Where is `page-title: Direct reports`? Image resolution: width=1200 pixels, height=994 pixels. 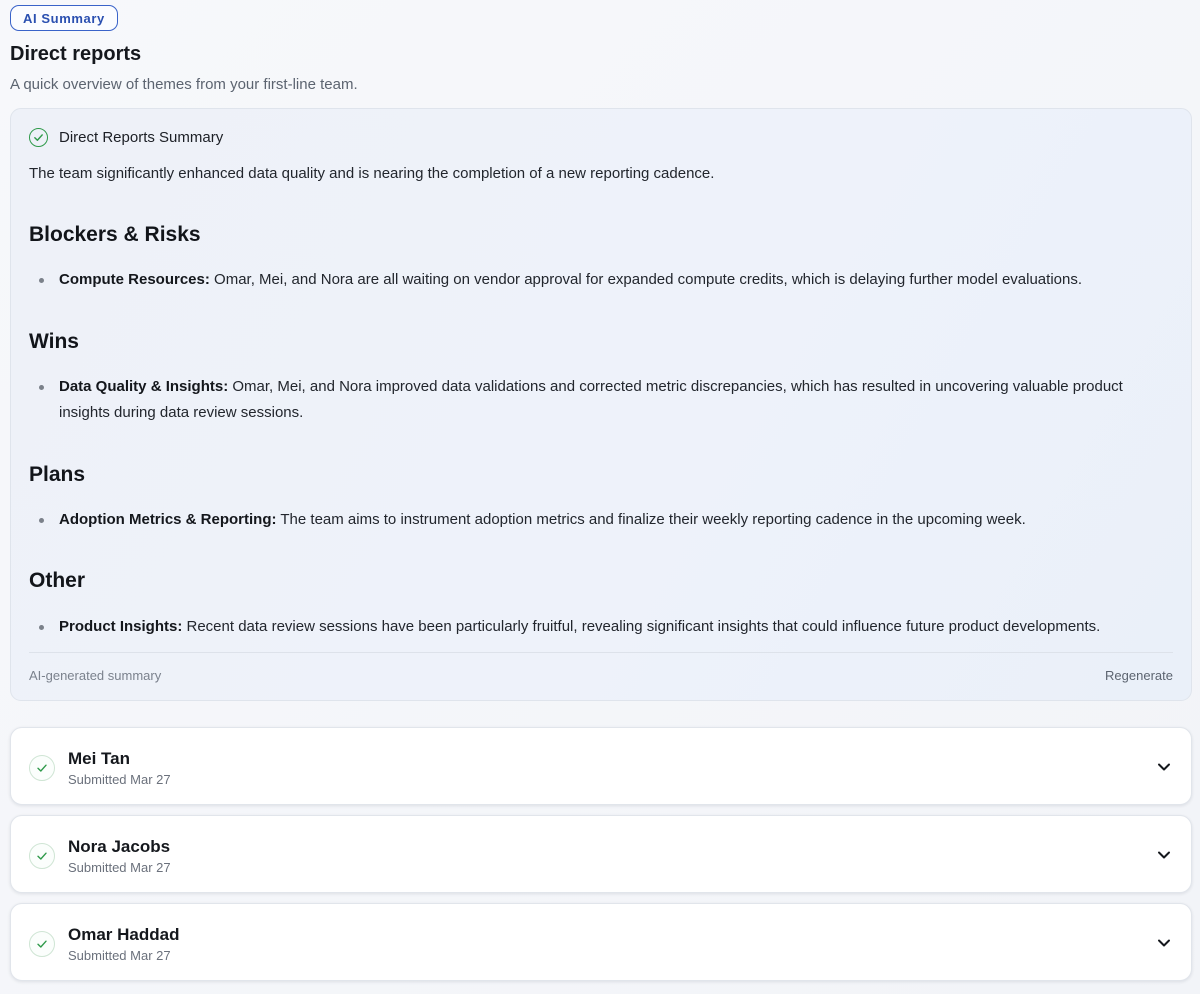 page-title: Direct reports is located at coordinates (76, 54).